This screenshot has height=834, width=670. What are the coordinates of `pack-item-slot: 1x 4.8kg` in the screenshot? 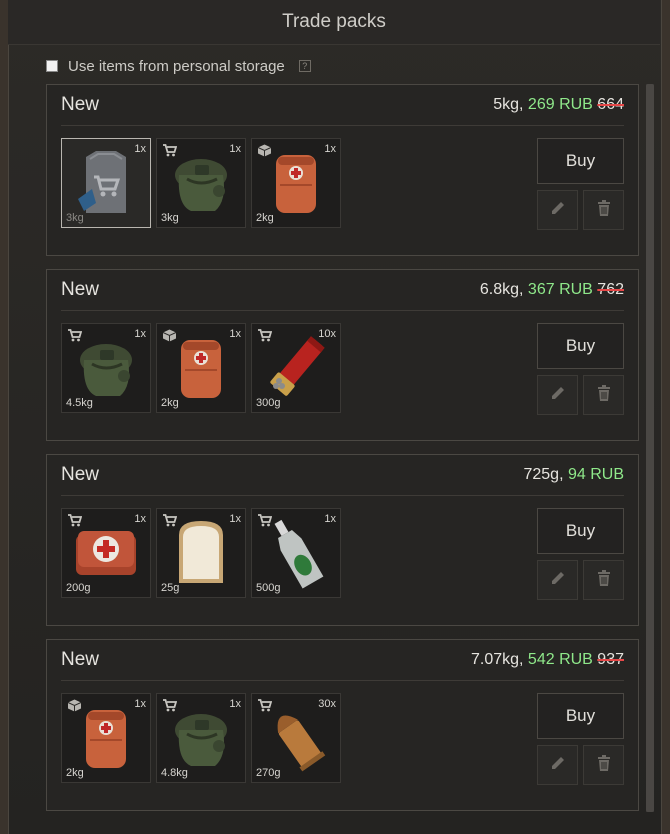 It's located at (201, 738).